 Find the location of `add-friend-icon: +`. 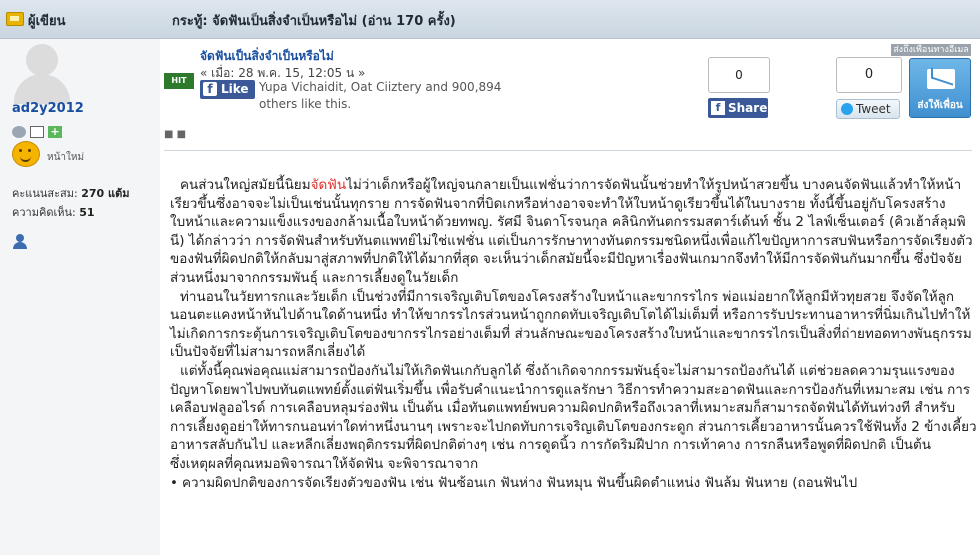

add-friend-icon: + is located at coordinates (55, 131).